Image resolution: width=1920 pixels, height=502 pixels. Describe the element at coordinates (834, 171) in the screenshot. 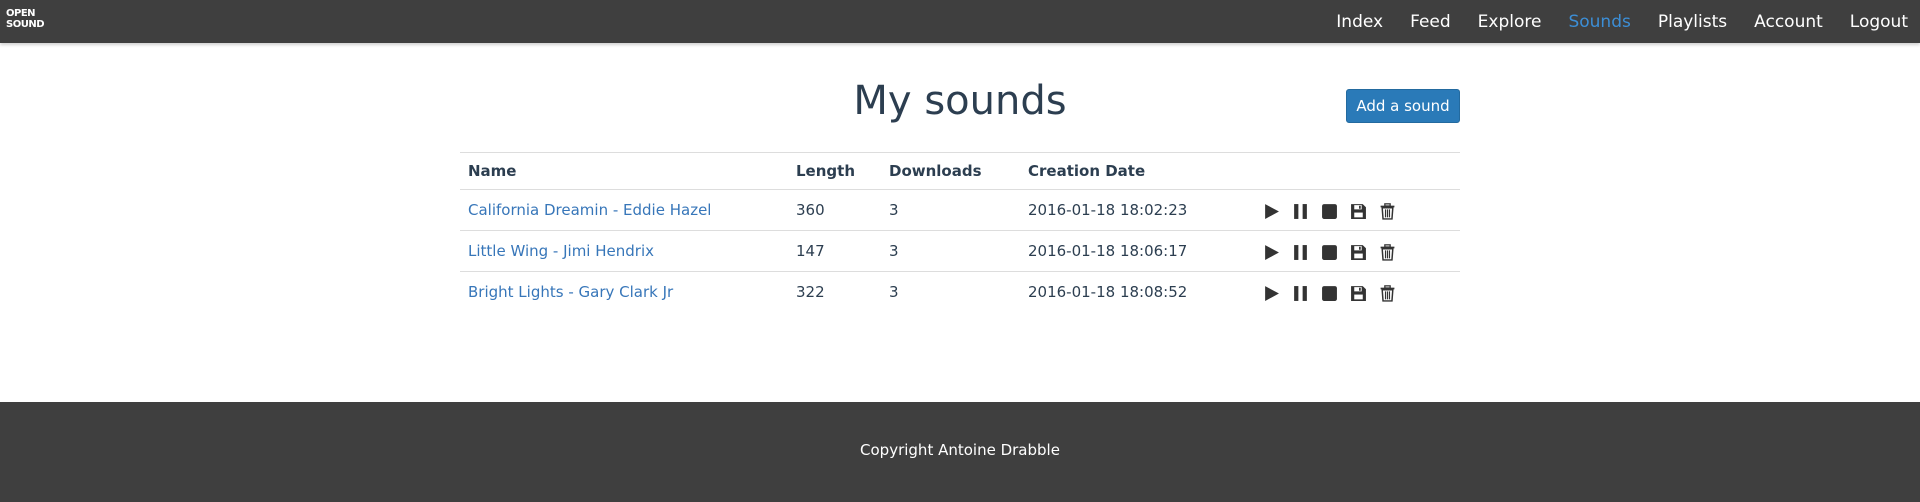

I see `header-length: Length` at that location.